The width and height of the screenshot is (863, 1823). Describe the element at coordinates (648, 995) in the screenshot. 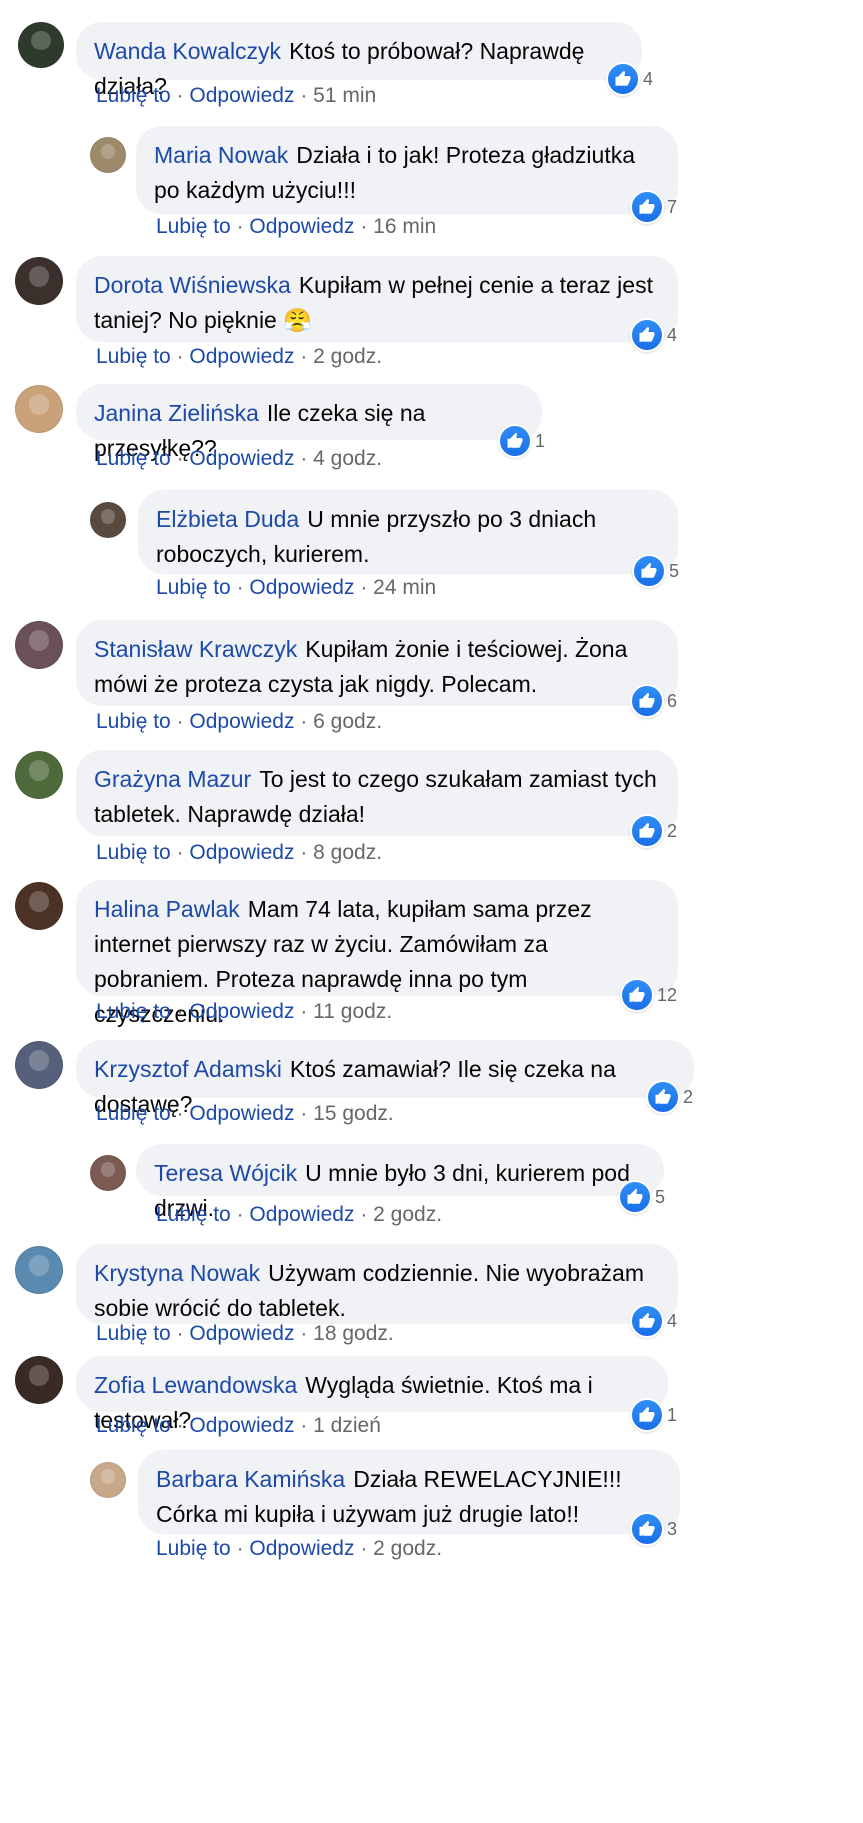

I see `like-count-badge: 12` at that location.